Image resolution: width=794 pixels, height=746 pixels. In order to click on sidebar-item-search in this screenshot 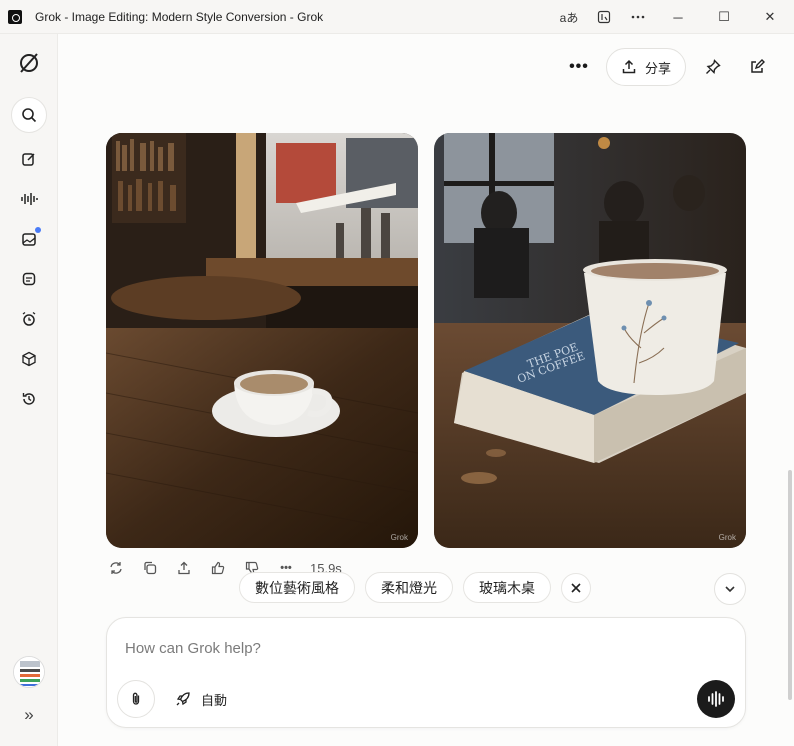, I will do `click(29, 115)`.